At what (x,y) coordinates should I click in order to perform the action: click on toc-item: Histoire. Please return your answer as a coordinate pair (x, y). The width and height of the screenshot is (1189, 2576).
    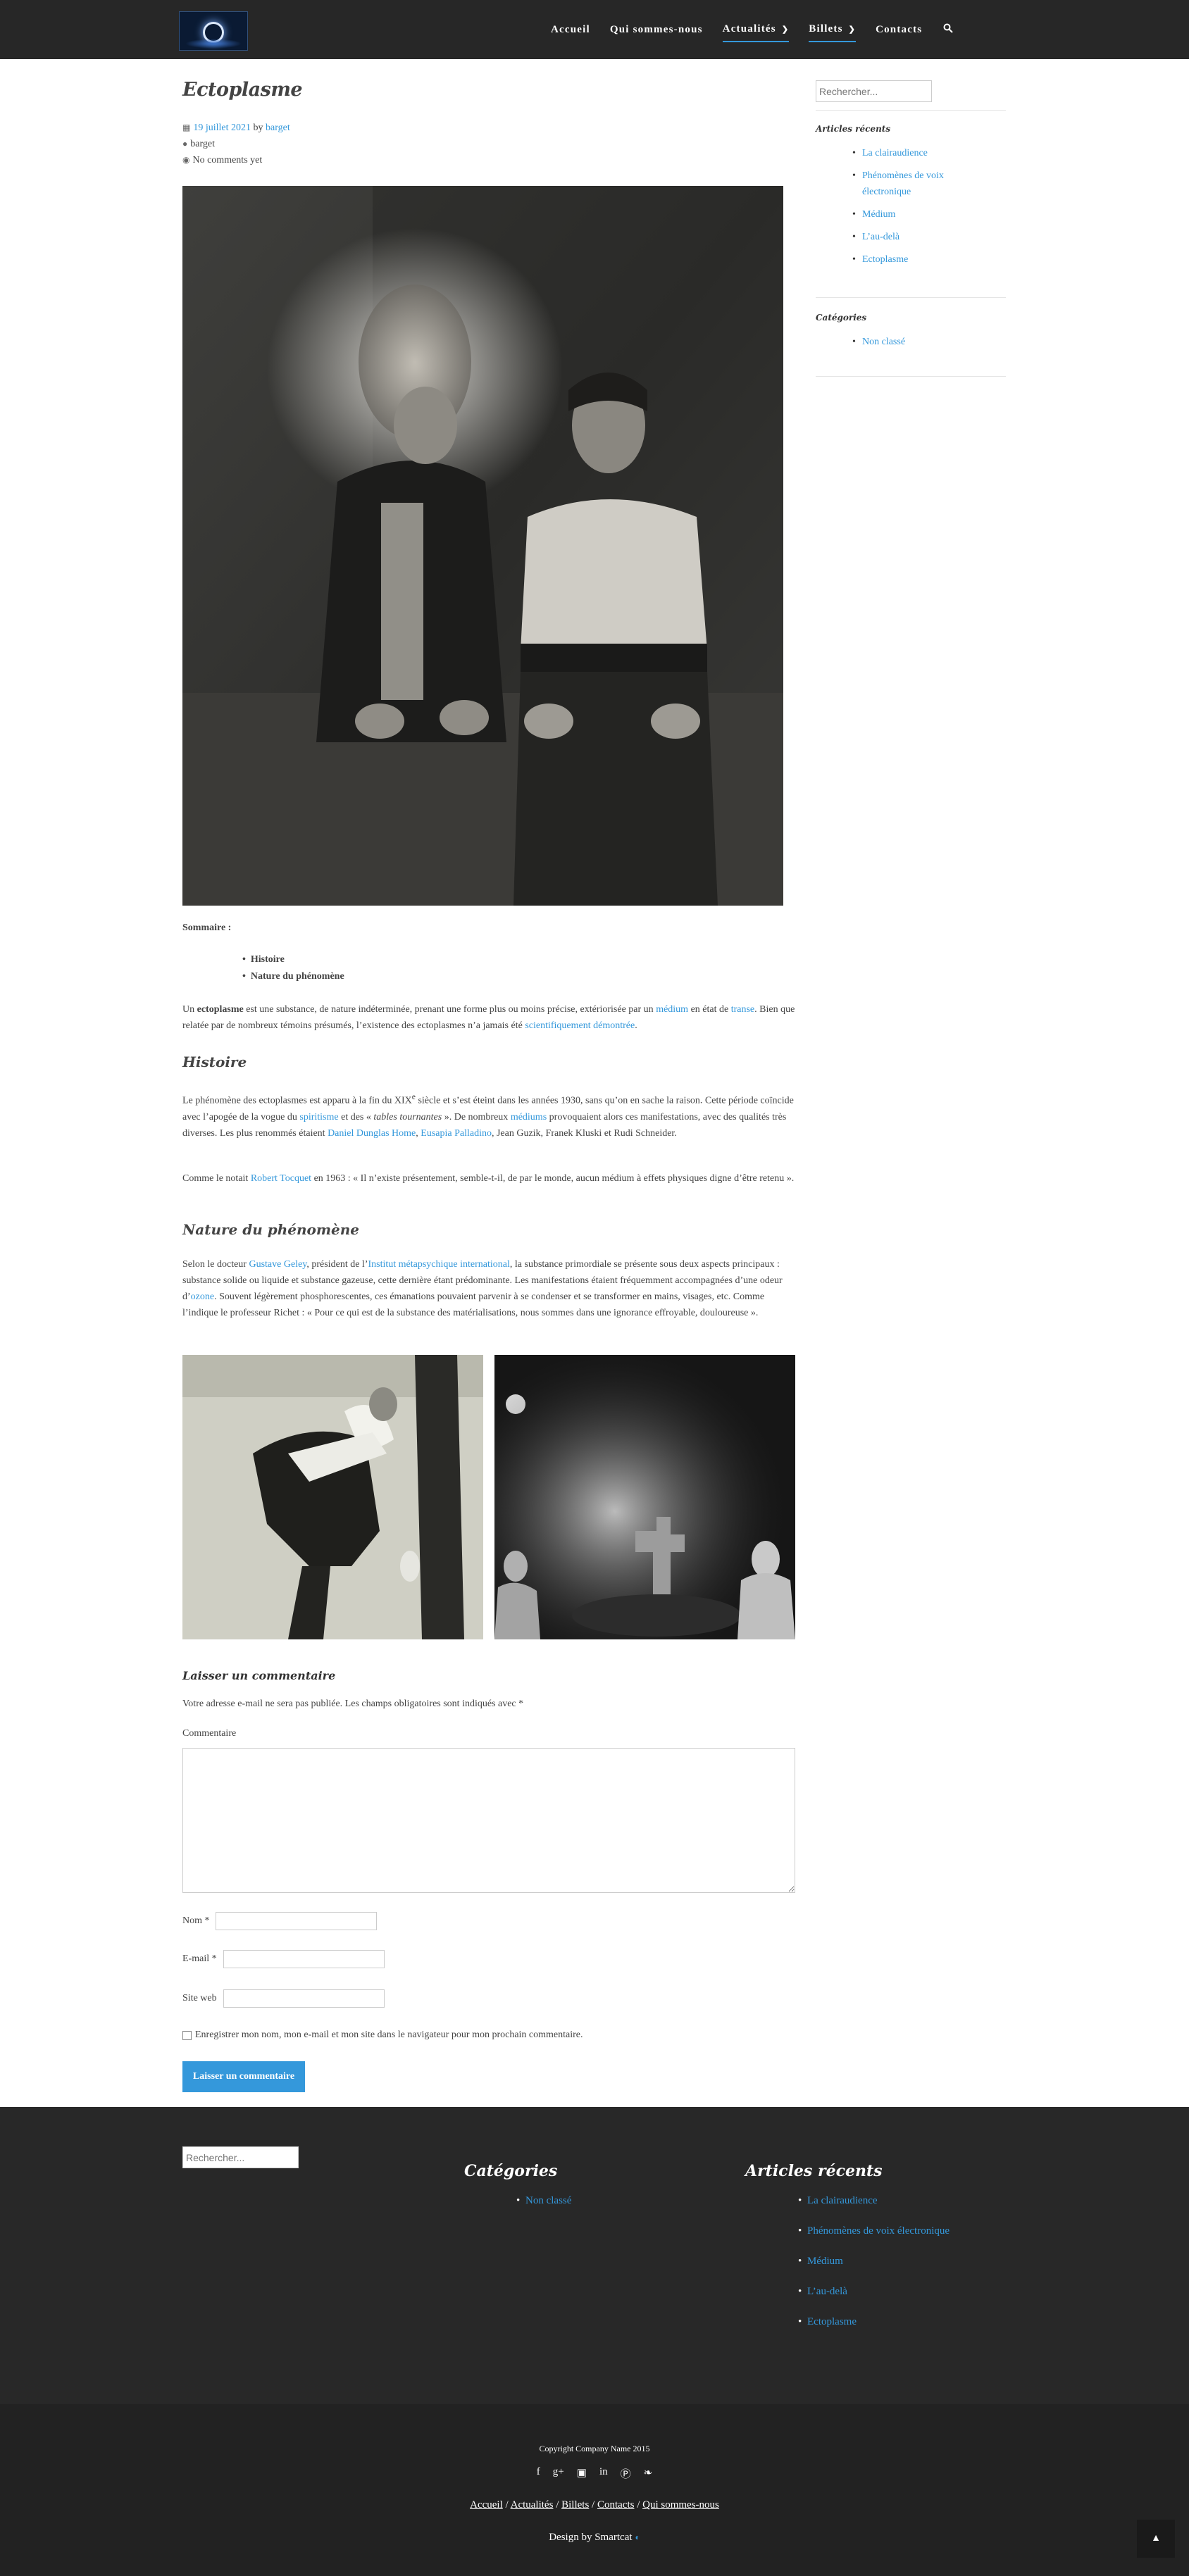
    Looking at the image, I should click on (293, 959).